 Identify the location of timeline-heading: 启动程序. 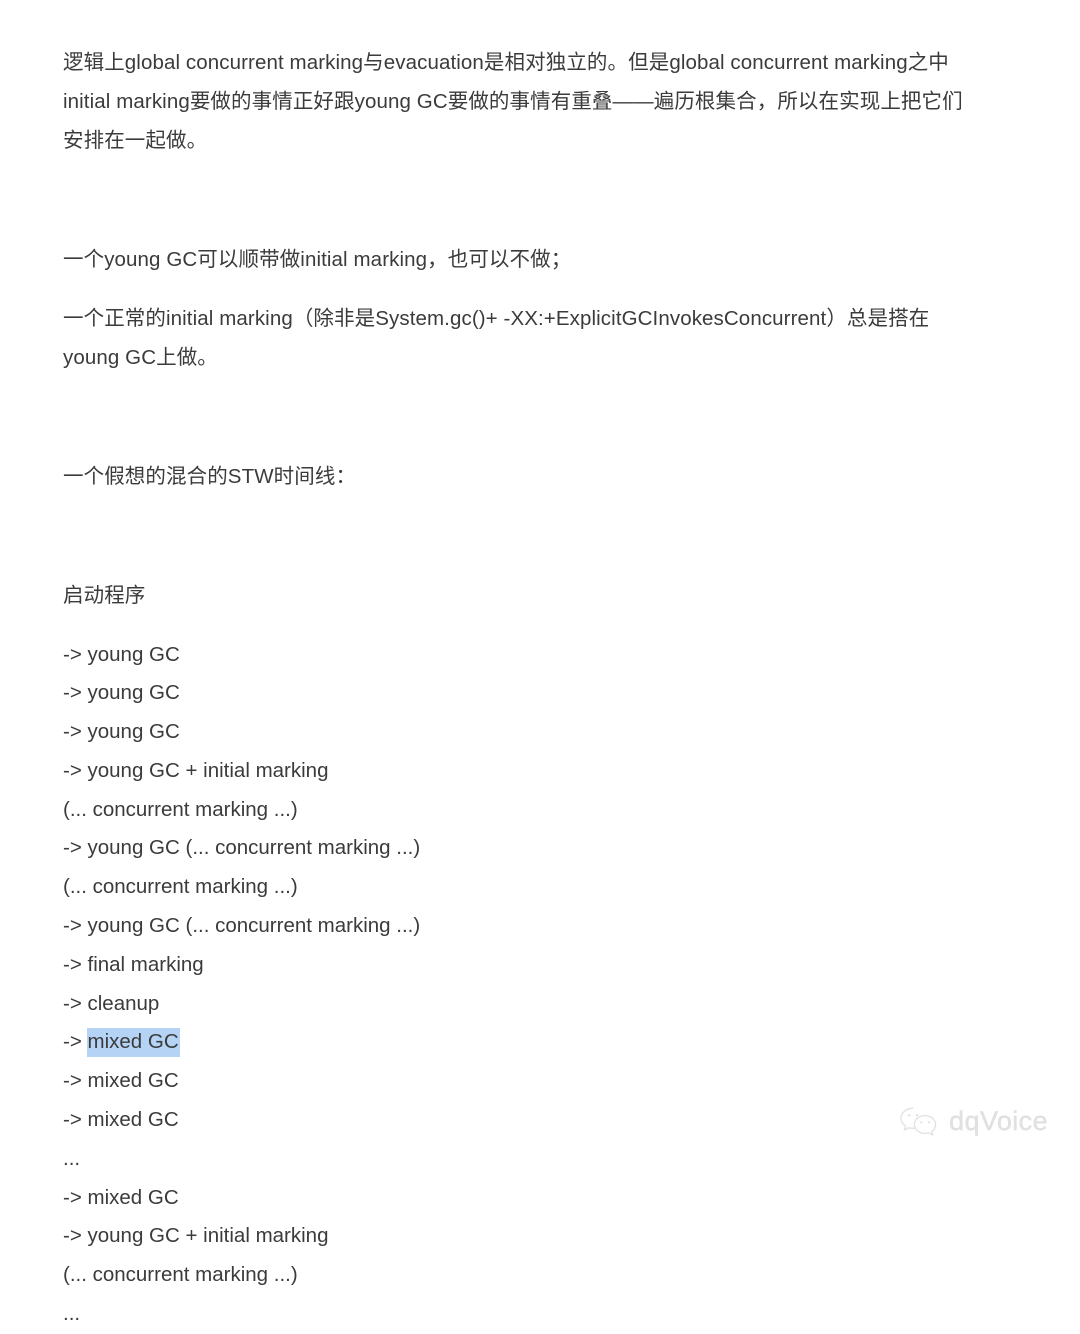
(104, 595).